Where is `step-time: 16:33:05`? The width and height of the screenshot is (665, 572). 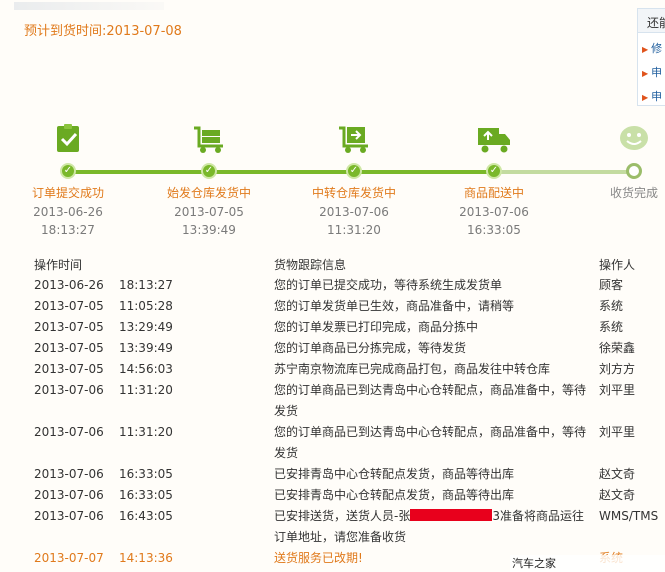 step-time: 16:33:05 is located at coordinates (494, 230).